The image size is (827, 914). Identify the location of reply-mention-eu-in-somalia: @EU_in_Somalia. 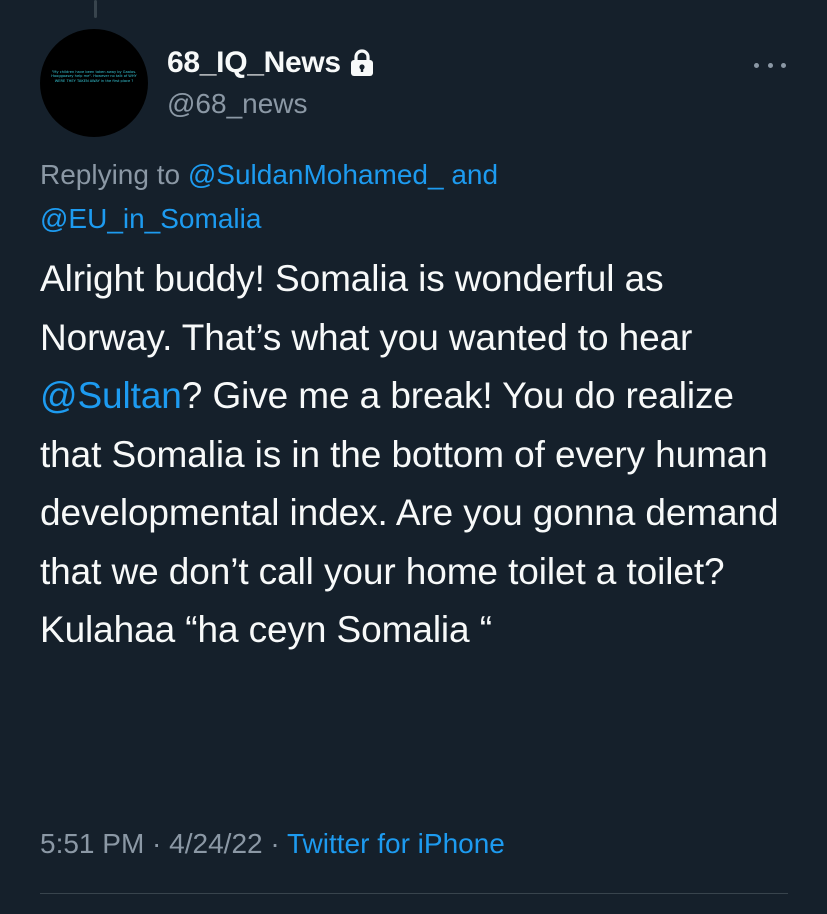
(150, 218).